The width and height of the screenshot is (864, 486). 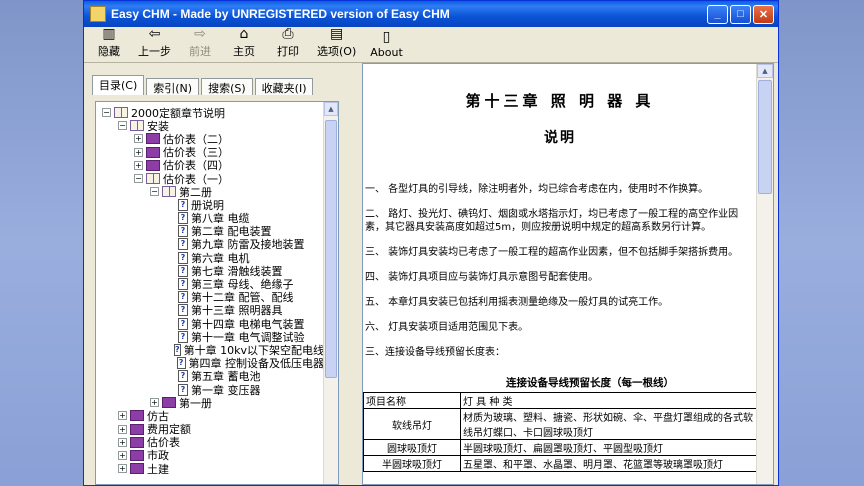 I want to click on tree-node: + 土建, so click(x=210, y=469).